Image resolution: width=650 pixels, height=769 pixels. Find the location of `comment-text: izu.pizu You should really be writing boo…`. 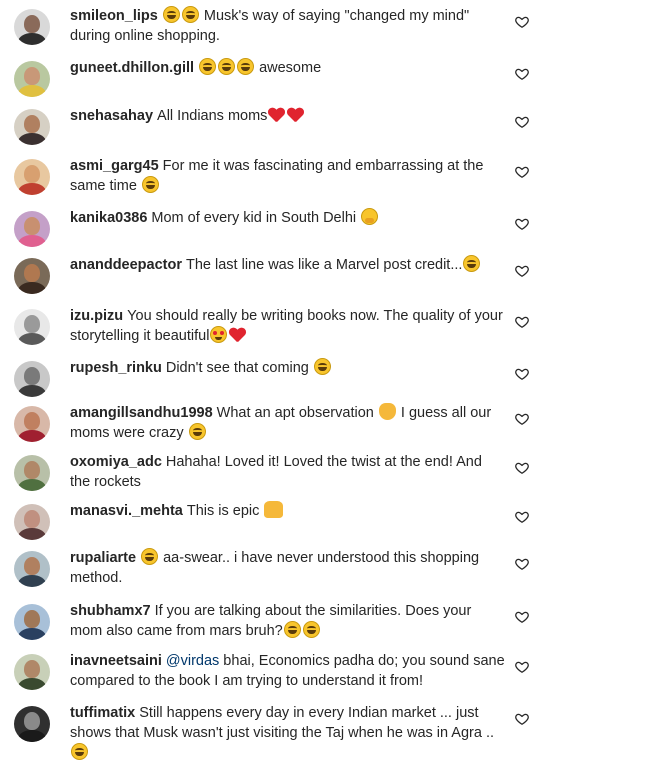

comment-text: izu.pizu You should really be writing boo… is located at coordinates (288, 326).